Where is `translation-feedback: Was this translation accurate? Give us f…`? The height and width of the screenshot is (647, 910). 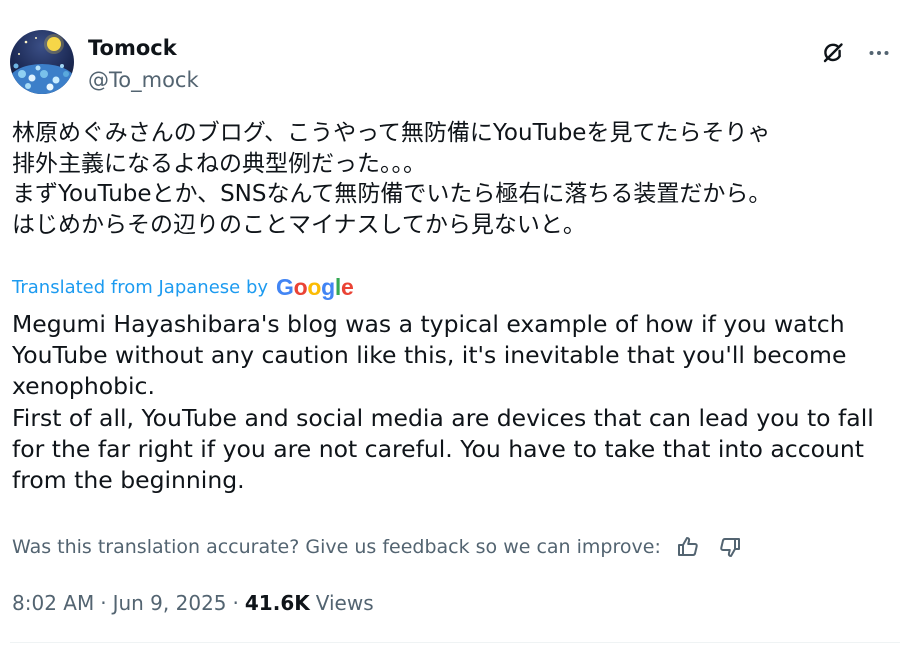
translation-feedback: Was this translation accurate? Give us f… is located at coordinates (378, 547).